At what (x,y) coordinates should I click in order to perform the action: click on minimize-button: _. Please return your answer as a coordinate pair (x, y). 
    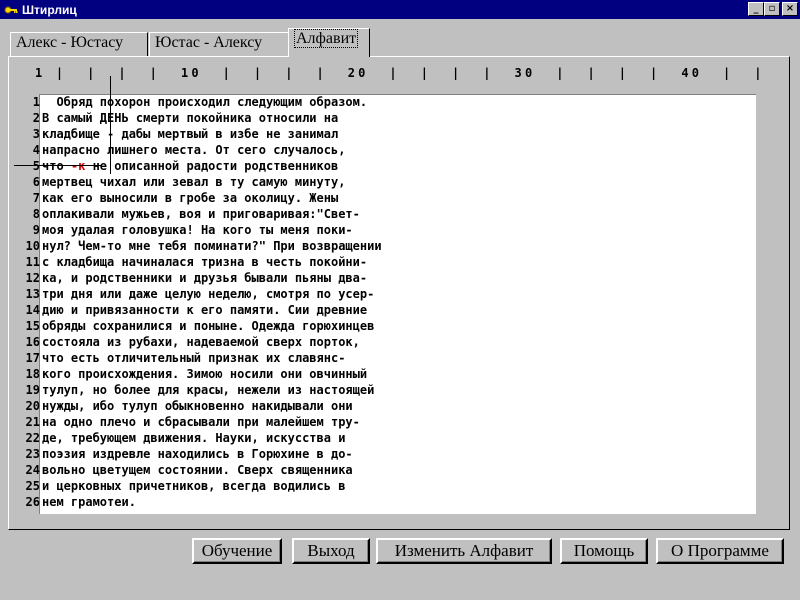
    Looking at the image, I should click on (756, 9).